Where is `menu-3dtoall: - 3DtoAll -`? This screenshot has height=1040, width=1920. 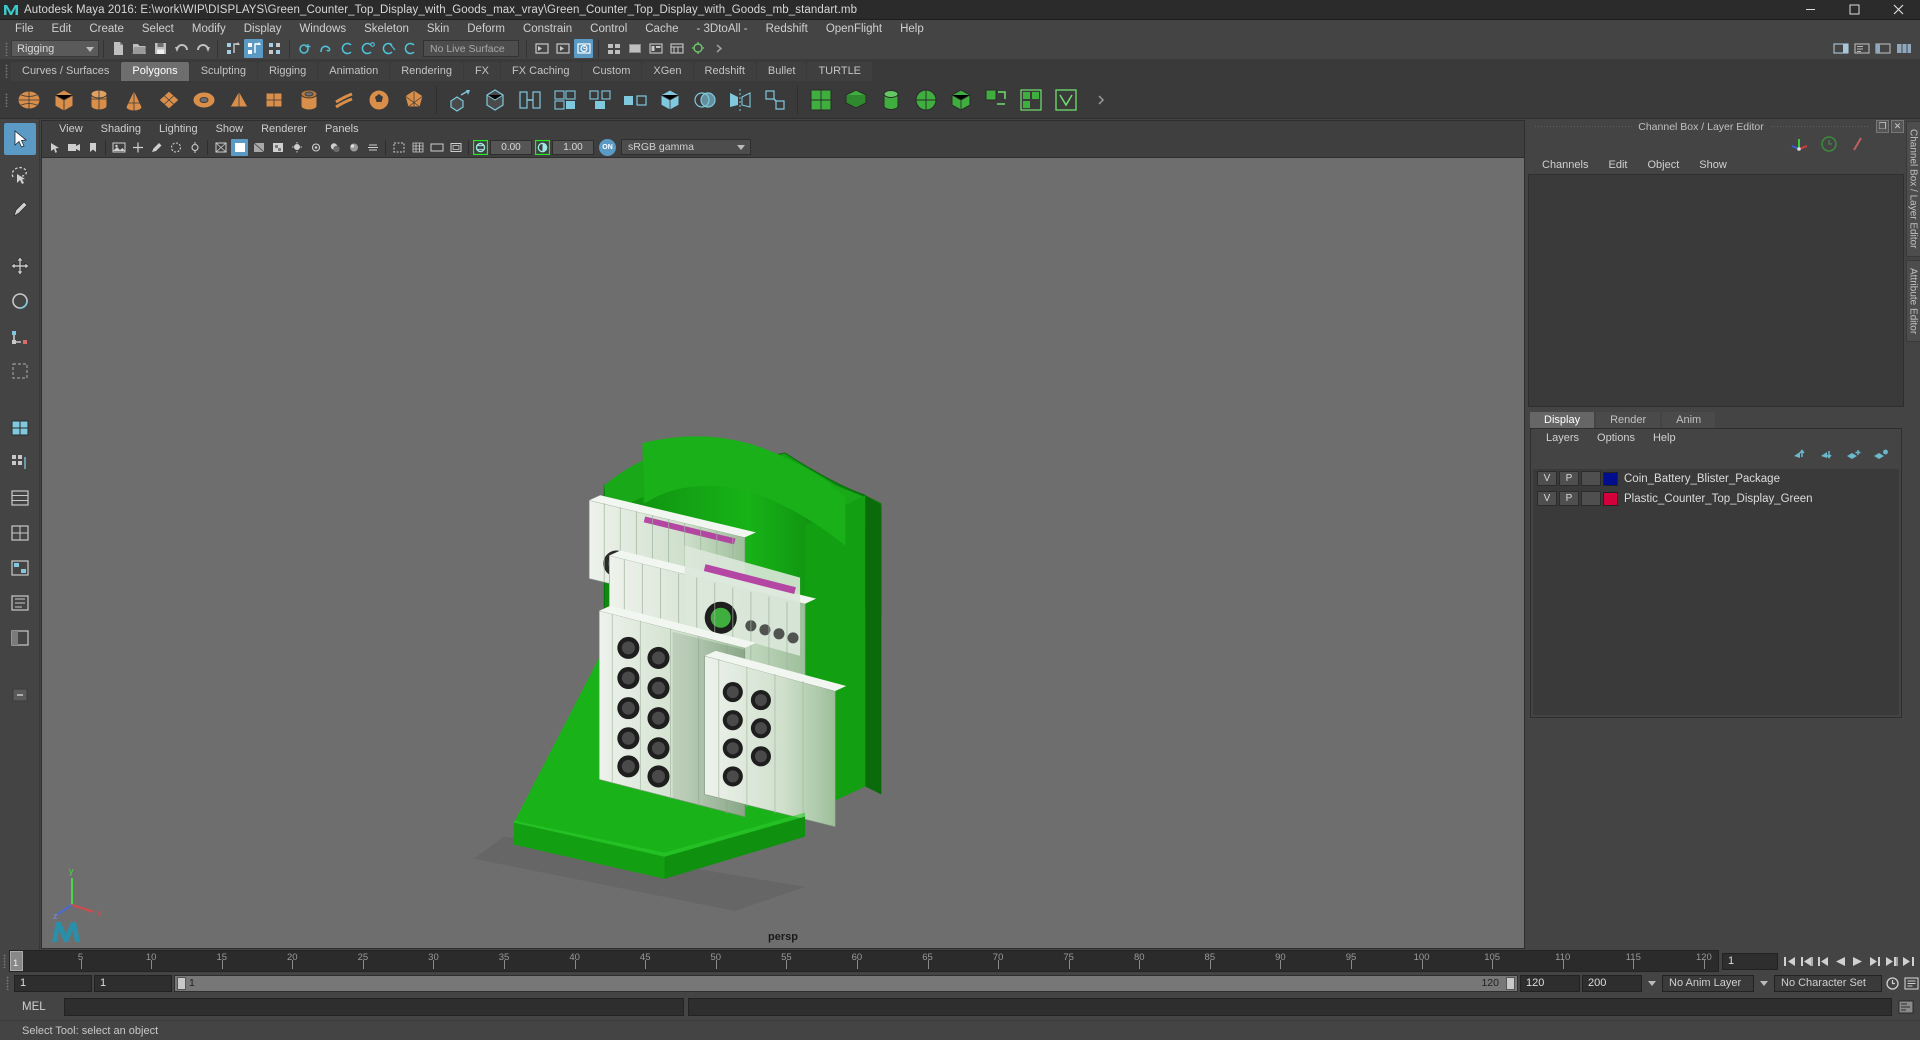
menu-3dtoall: - 3DtoAll - is located at coordinates (722, 29).